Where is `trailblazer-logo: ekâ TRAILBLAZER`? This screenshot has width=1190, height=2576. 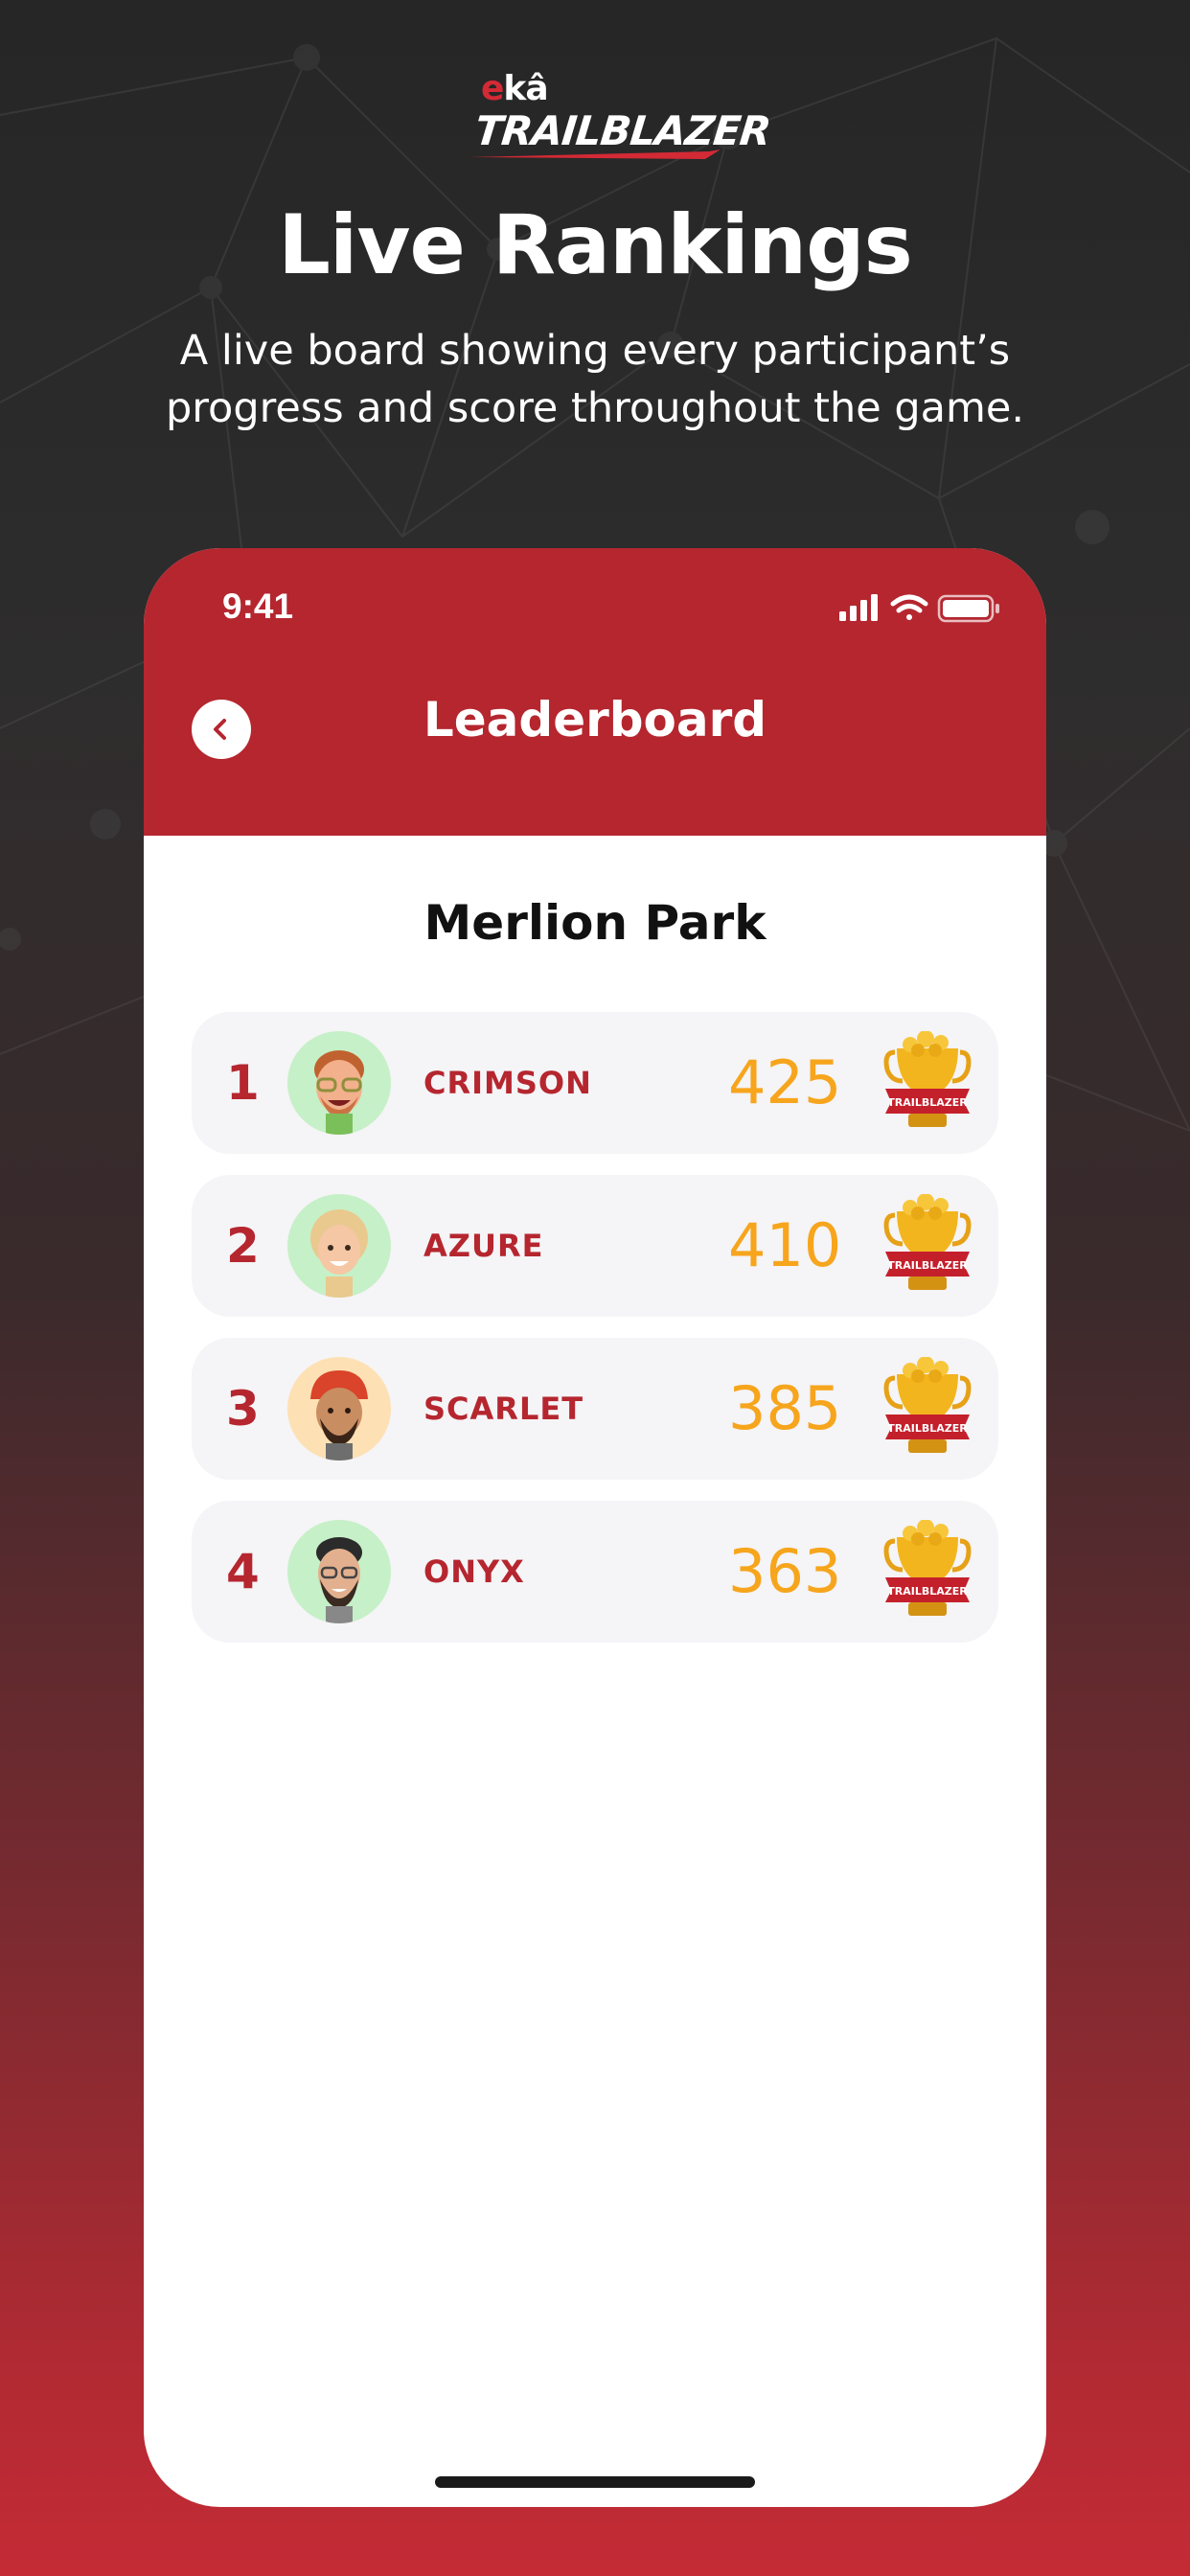 trailblazer-logo: ekâ TRAILBLAZER is located at coordinates (621, 115).